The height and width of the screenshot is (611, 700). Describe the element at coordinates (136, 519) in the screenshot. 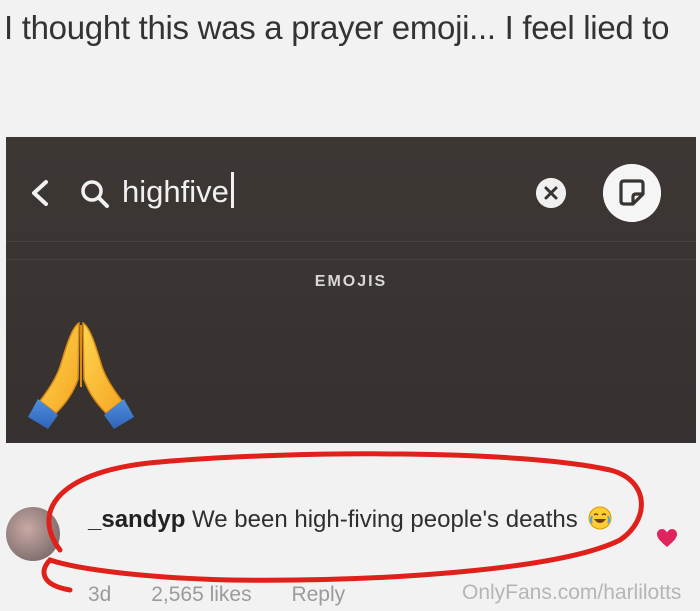

I see `comment-username: _sandyp` at that location.